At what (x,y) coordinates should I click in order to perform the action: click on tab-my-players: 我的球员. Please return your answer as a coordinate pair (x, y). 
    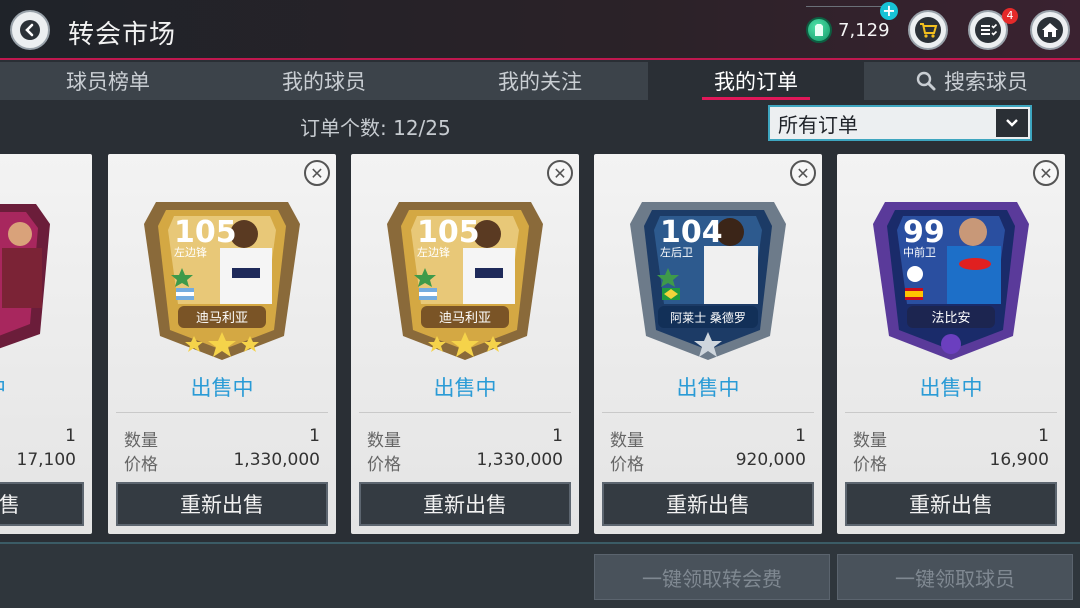
    Looking at the image, I should click on (324, 81).